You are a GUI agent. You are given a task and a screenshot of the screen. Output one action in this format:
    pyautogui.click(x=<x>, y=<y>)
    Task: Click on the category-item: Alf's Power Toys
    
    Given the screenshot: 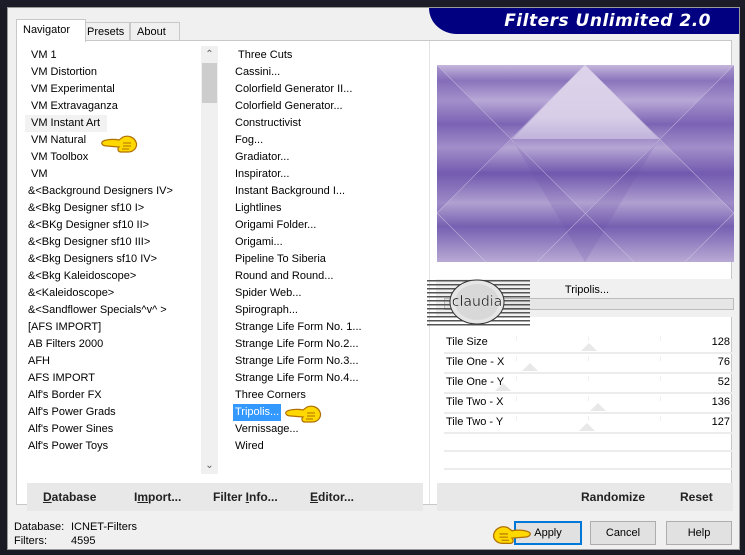 What is the action you would take?
    pyautogui.click(x=110, y=446)
    